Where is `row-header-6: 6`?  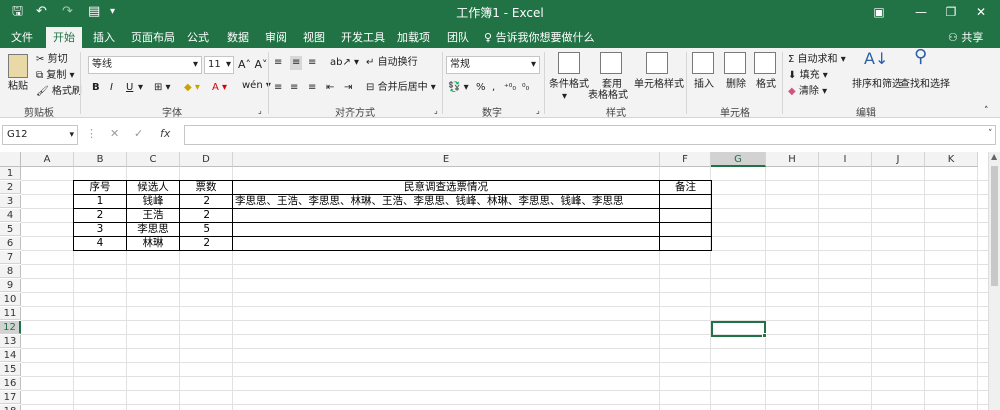 row-header-6: 6 is located at coordinates (10, 243).